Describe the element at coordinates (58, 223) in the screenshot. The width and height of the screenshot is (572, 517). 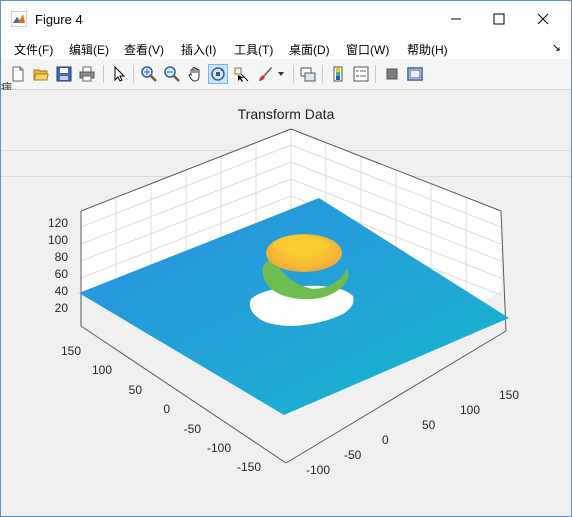
I see `z-tick-label: 120` at that location.